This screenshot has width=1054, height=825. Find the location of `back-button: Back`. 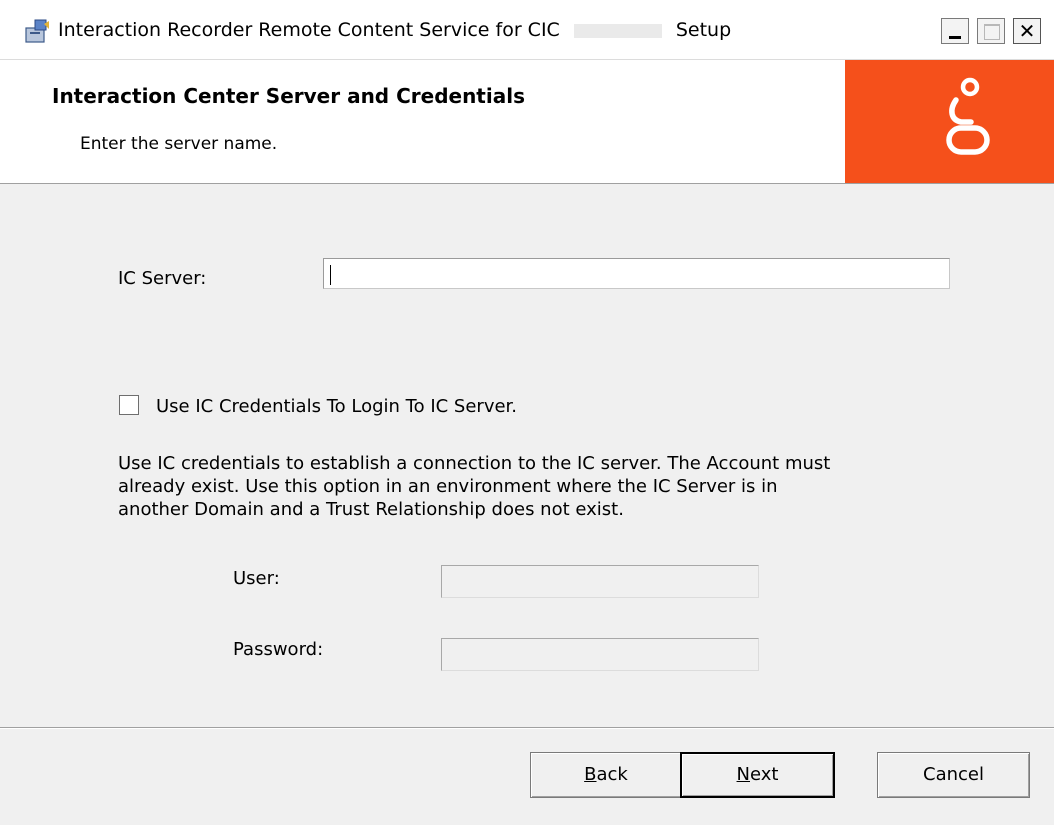

back-button: Back is located at coordinates (606, 775).